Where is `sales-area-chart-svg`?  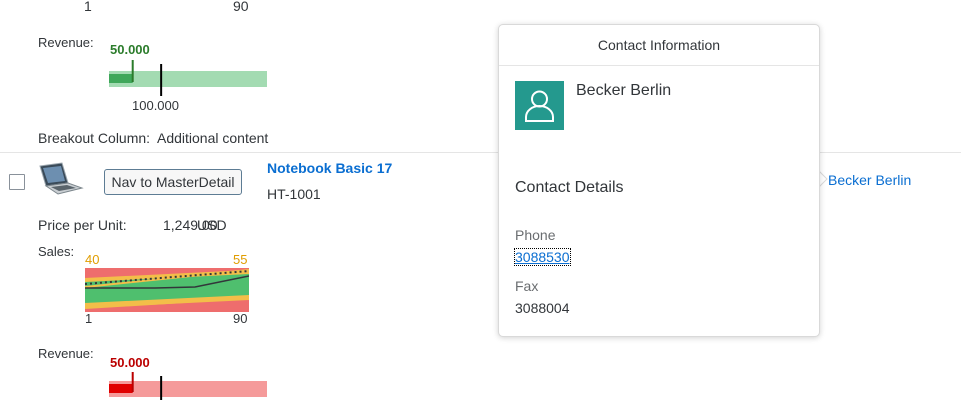
sales-area-chart-svg is located at coordinates (167, 290).